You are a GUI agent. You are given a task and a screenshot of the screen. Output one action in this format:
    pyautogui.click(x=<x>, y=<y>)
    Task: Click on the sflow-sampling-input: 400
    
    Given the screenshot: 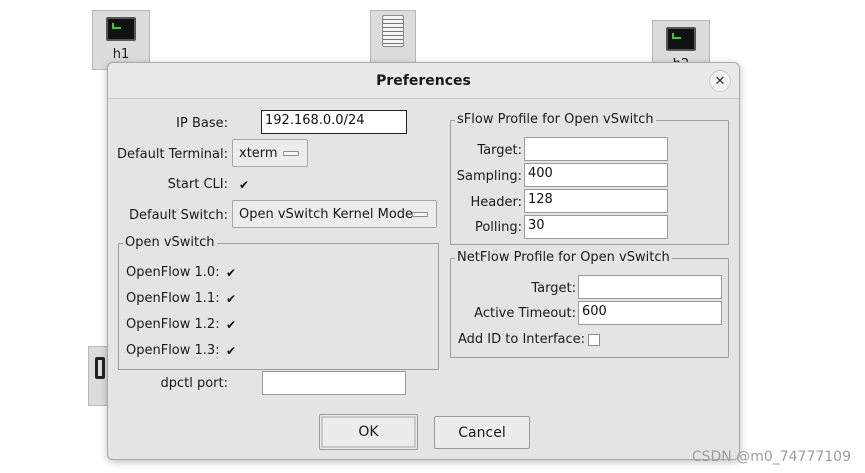 What is the action you would take?
    pyautogui.click(x=596, y=175)
    